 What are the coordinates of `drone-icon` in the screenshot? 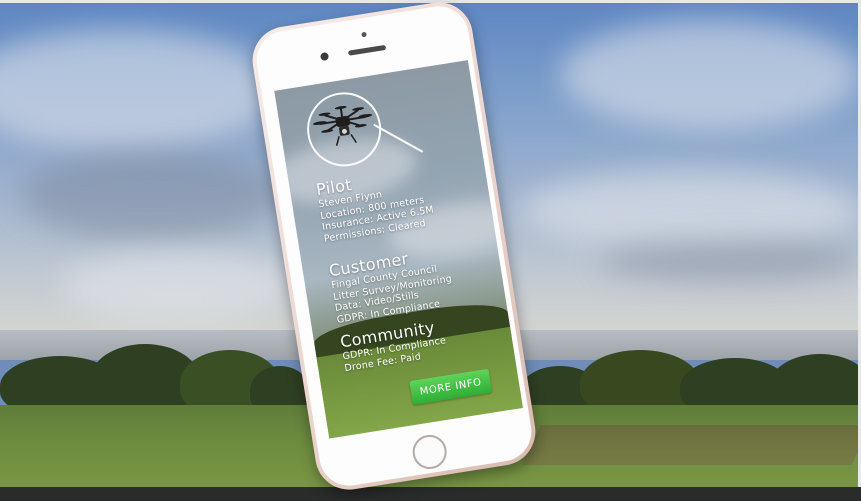 It's located at (342, 125).